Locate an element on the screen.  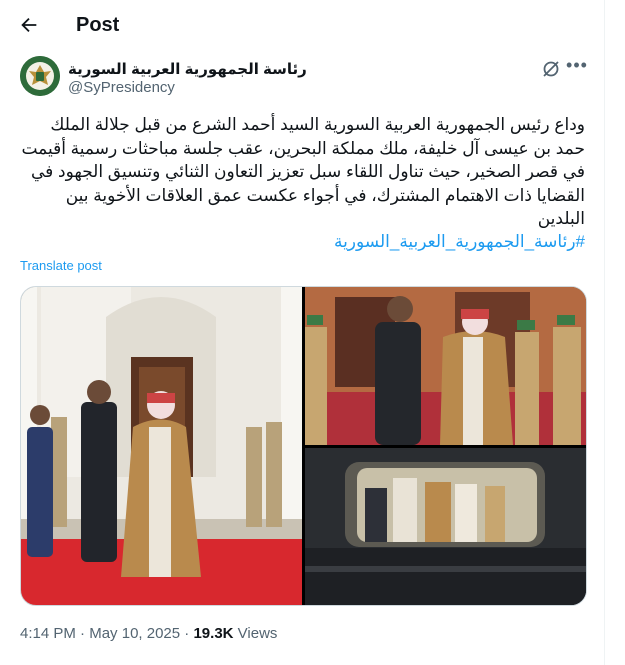
translate-post-link: Translate post is located at coordinates (61, 265).